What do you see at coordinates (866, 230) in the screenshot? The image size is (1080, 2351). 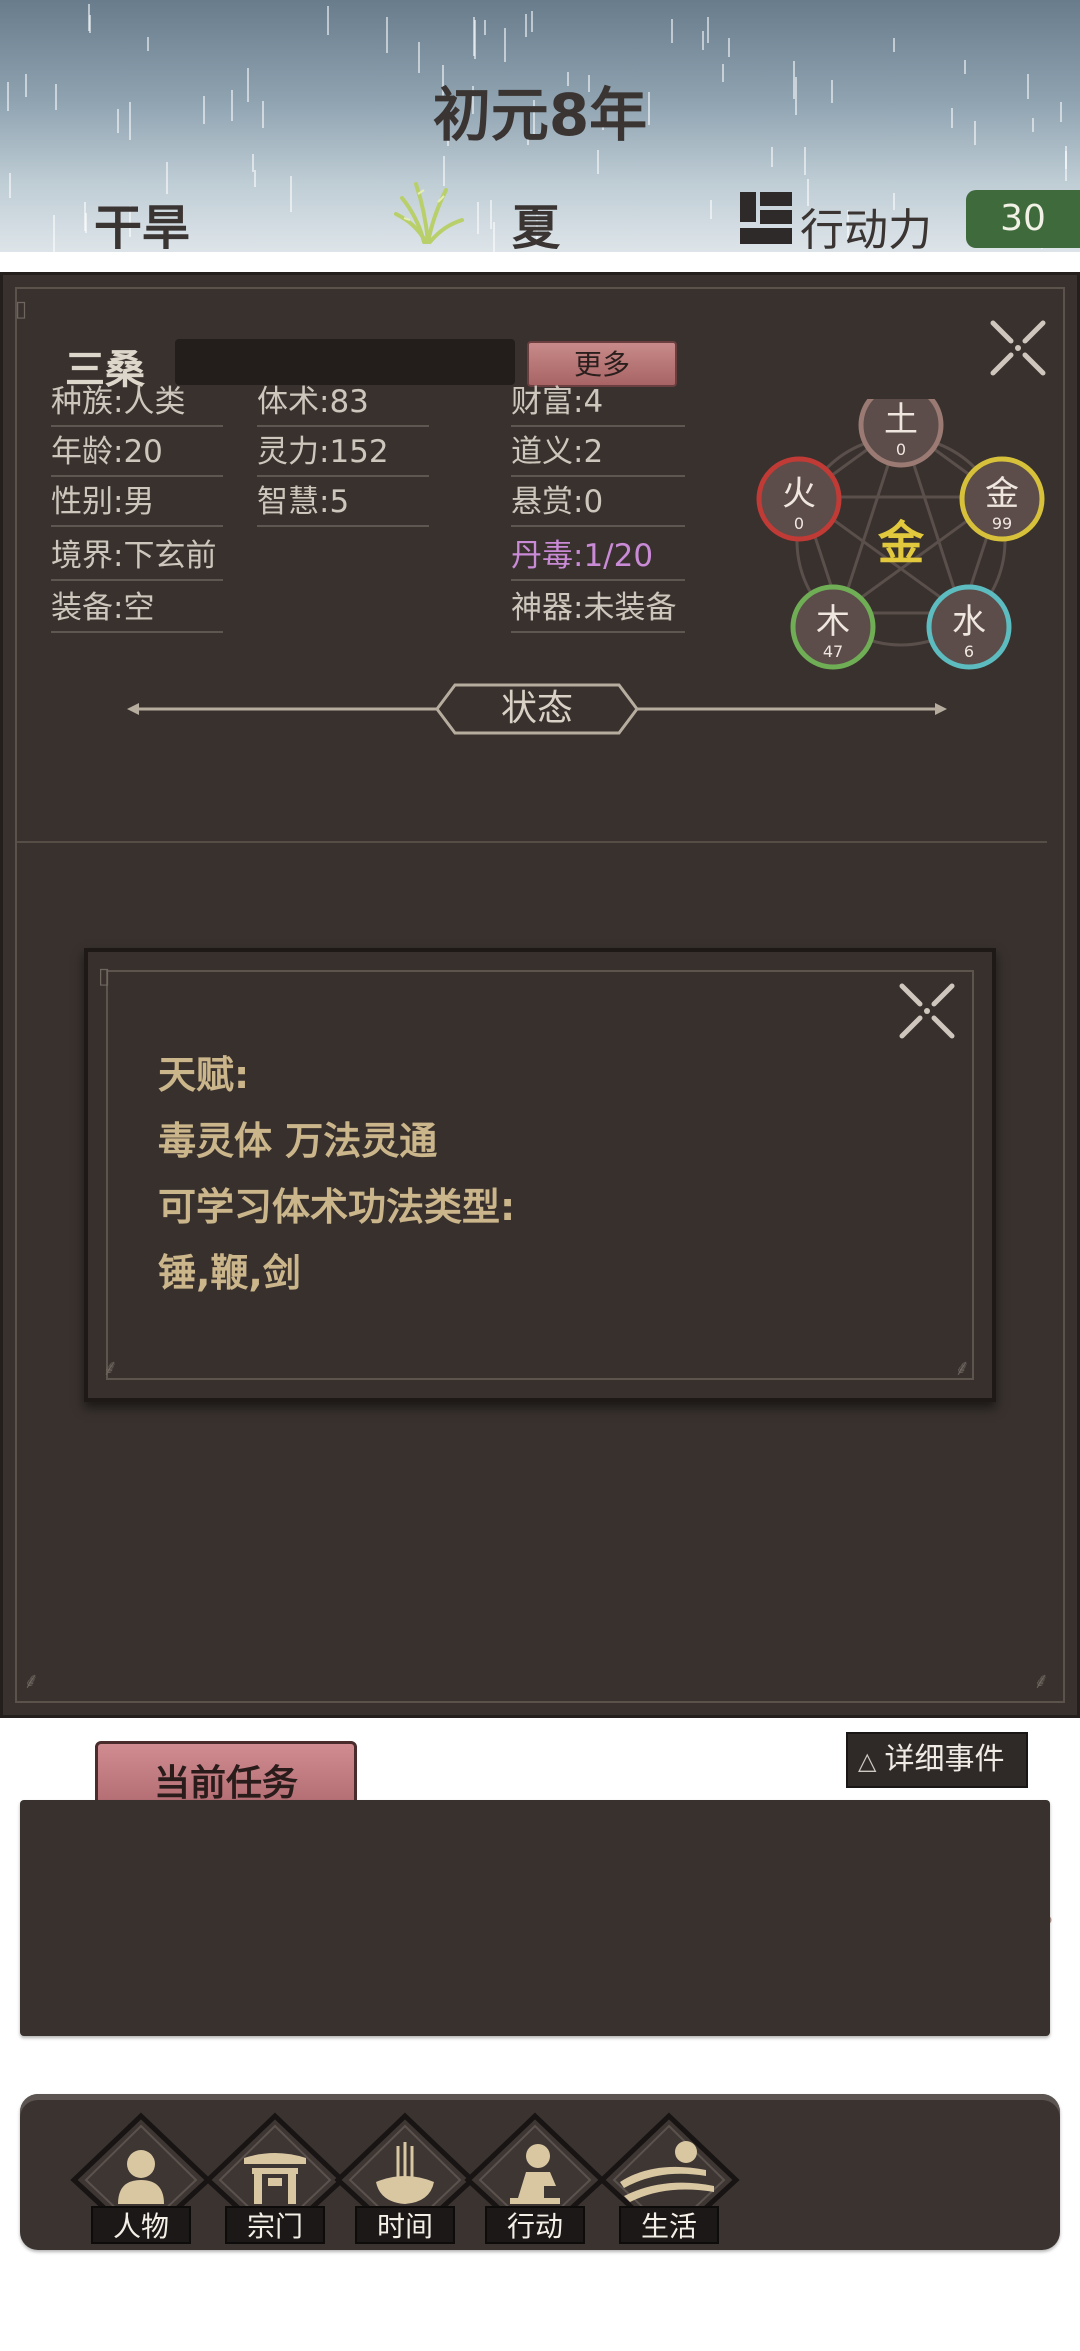 I see `action-points-label: 行动力` at bounding box center [866, 230].